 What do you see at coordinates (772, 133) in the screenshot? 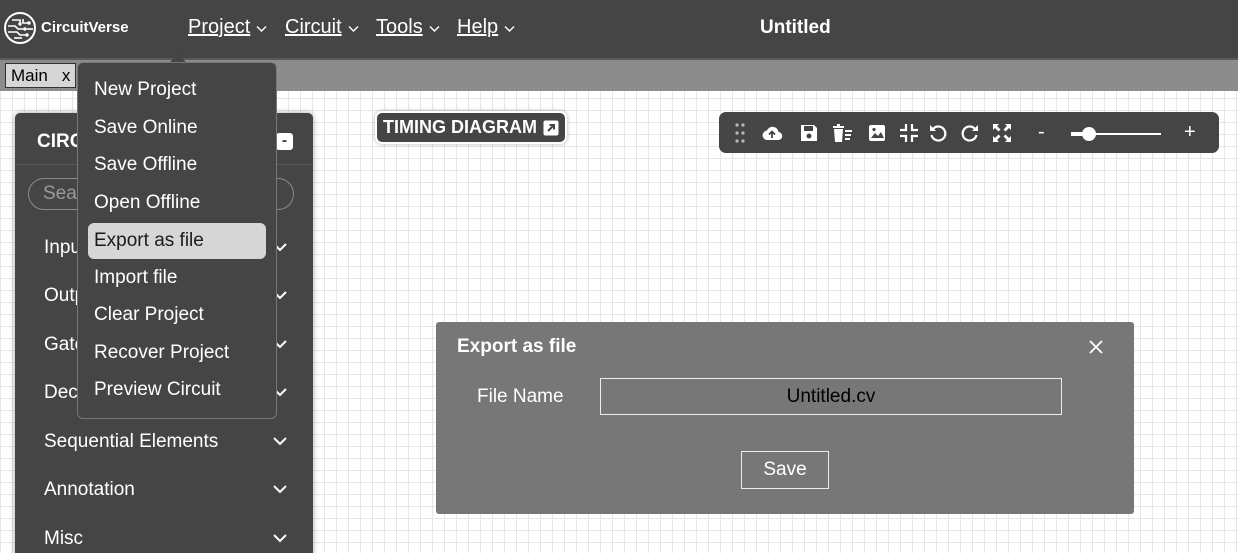
I see `cloud-upload-icon` at bounding box center [772, 133].